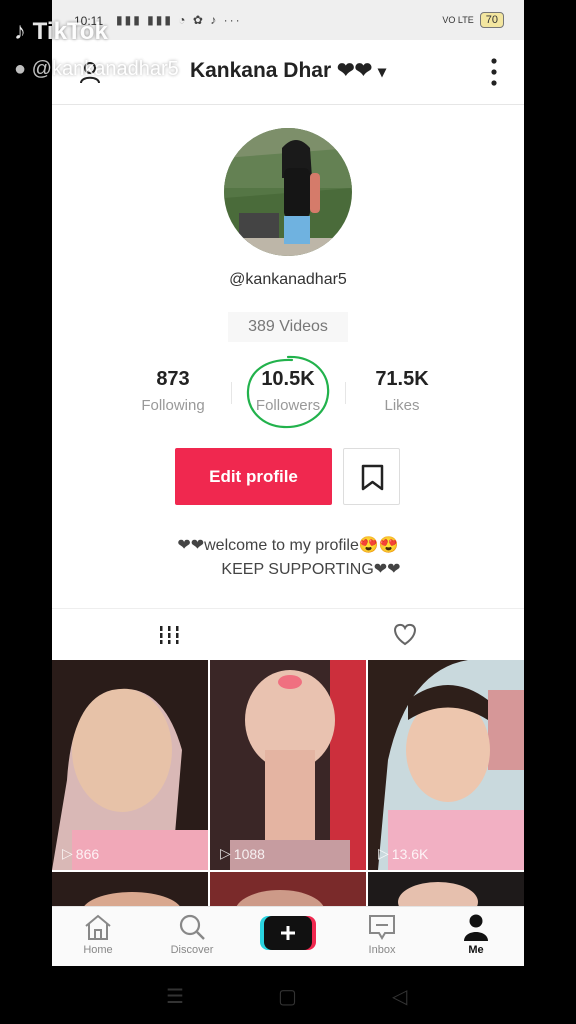 Image resolution: width=576 pixels, height=1024 pixels. I want to click on stat-following: 873 Following, so click(173, 391).